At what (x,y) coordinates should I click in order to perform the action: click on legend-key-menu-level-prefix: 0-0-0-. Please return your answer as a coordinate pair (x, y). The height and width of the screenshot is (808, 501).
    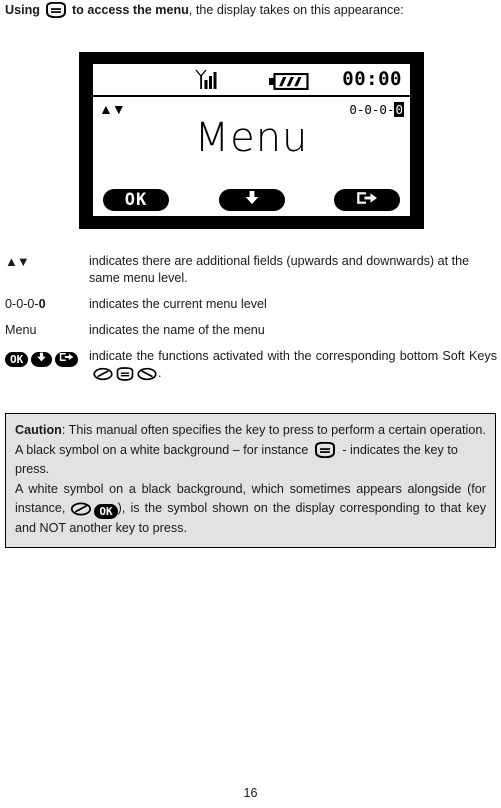
    Looking at the image, I should click on (22, 304).